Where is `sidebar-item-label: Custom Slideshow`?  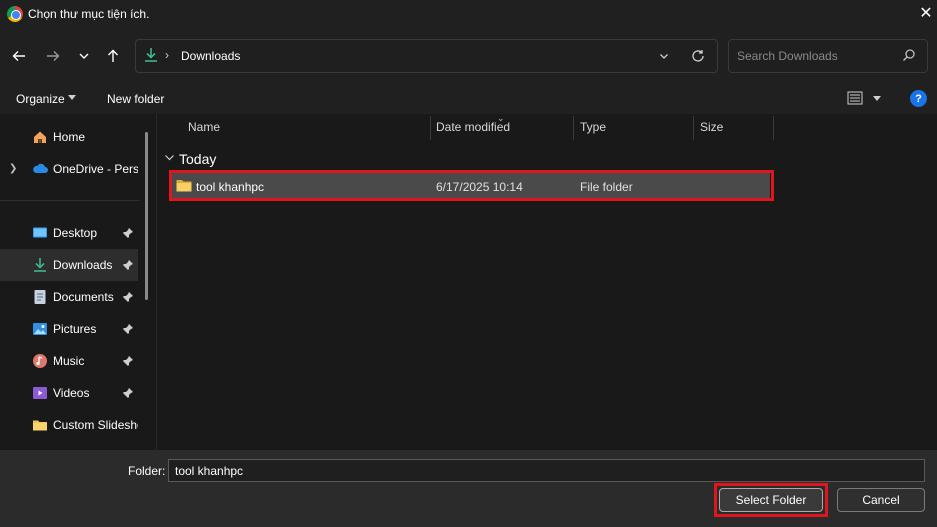 sidebar-item-label: Custom Slideshow is located at coordinates (95, 425).